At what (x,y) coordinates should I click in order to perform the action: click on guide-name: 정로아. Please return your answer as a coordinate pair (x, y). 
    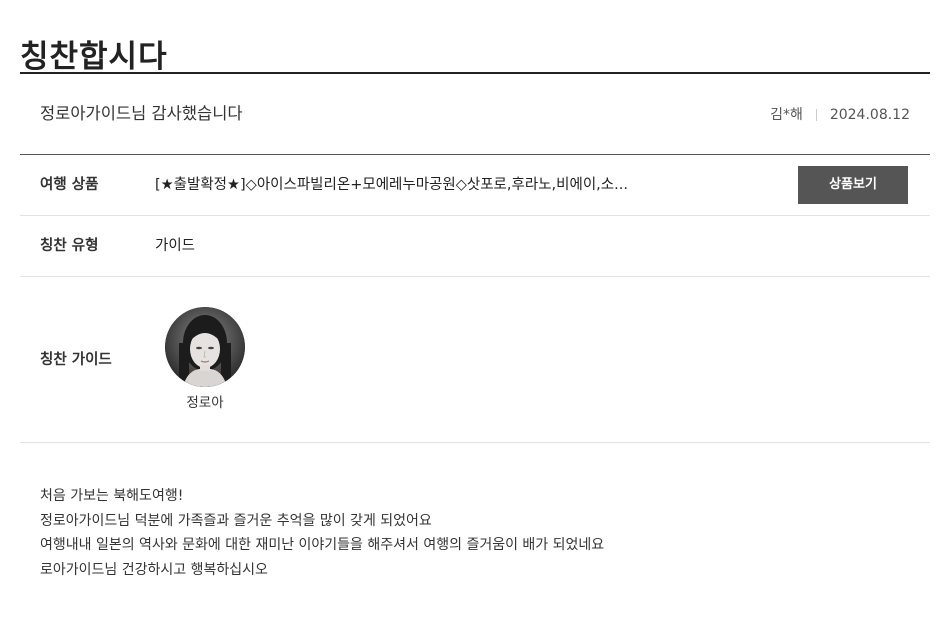
    Looking at the image, I should click on (205, 403).